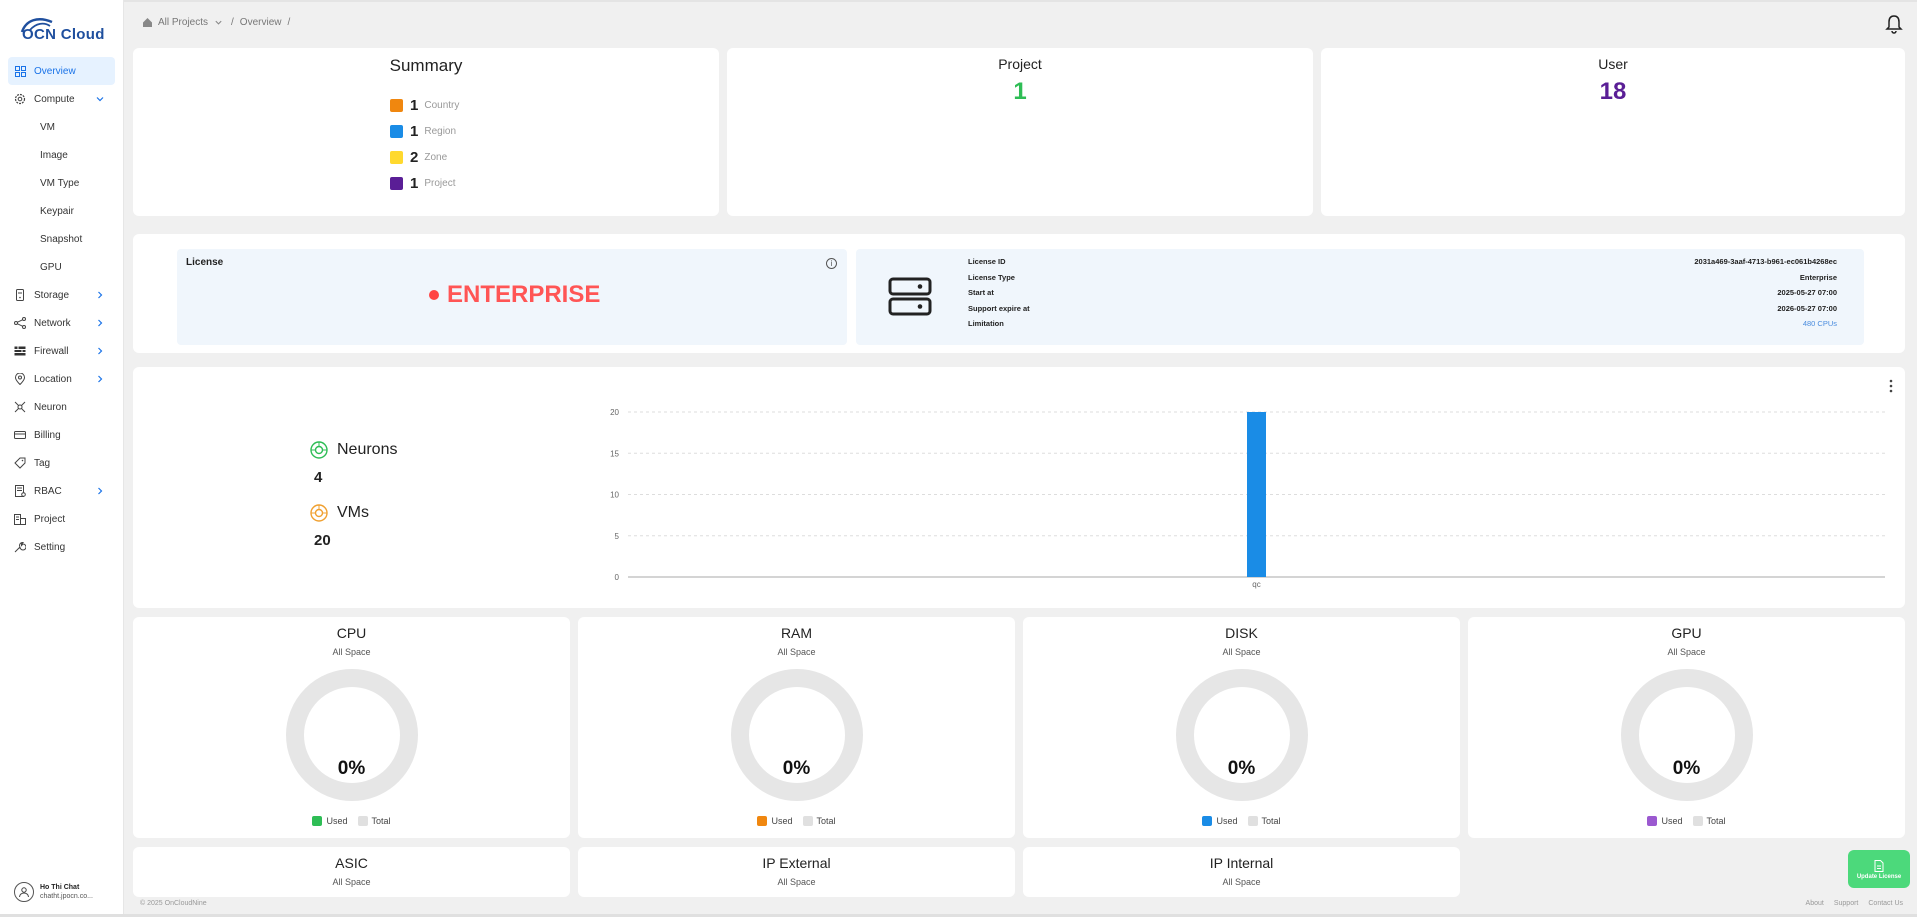 Image resolution: width=1917 pixels, height=917 pixels. Describe the element at coordinates (1256, 584) in the screenshot. I see `x-tick-label: qc` at that location.